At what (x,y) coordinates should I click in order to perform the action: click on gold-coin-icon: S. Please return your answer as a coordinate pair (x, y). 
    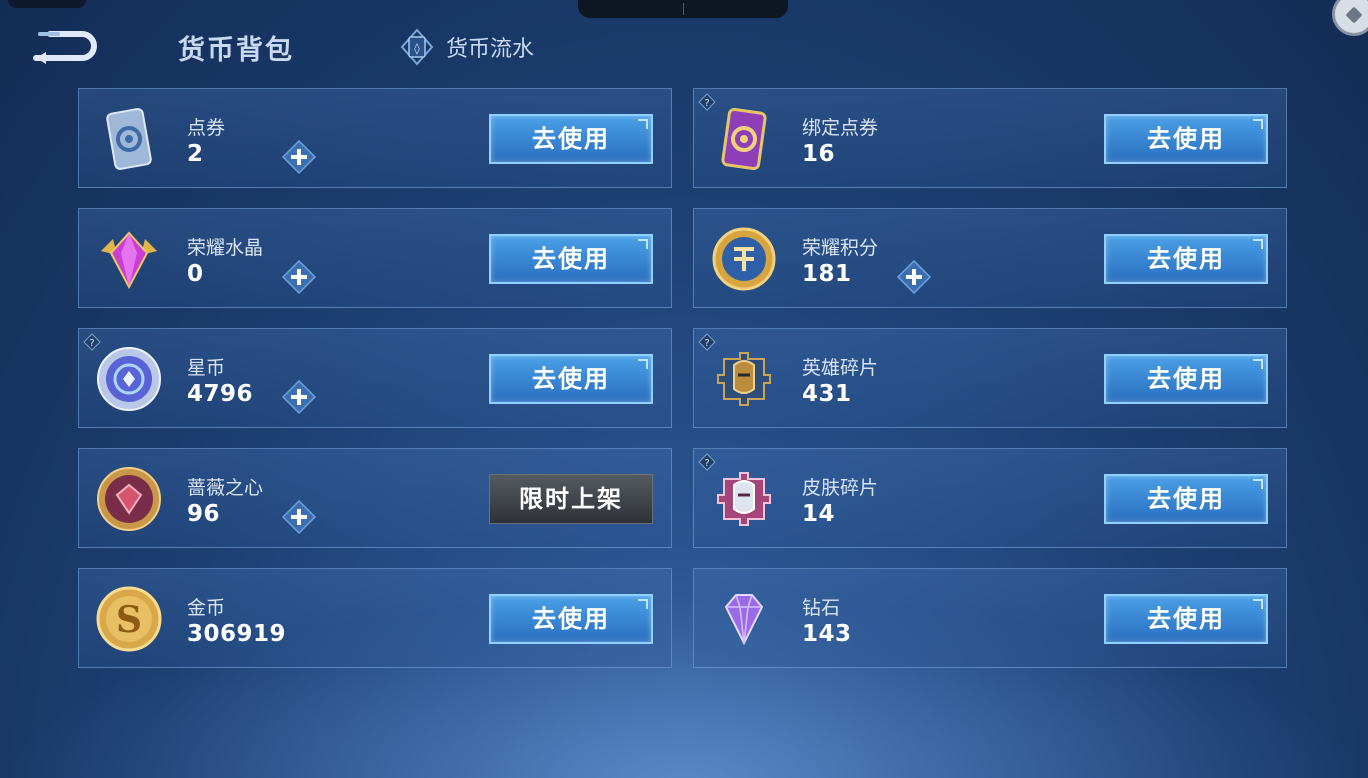
    Looking at the image, I should click on (129, 619).